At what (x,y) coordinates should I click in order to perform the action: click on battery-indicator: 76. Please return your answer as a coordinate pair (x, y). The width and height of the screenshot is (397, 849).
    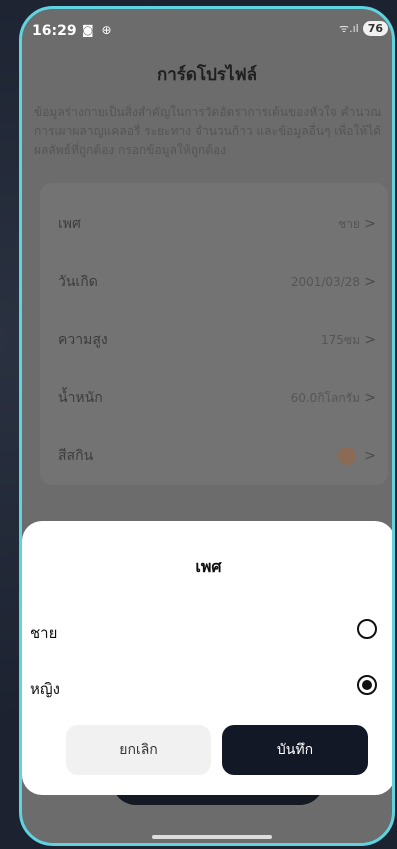
    Looking at the image, I should click on (375, 28).